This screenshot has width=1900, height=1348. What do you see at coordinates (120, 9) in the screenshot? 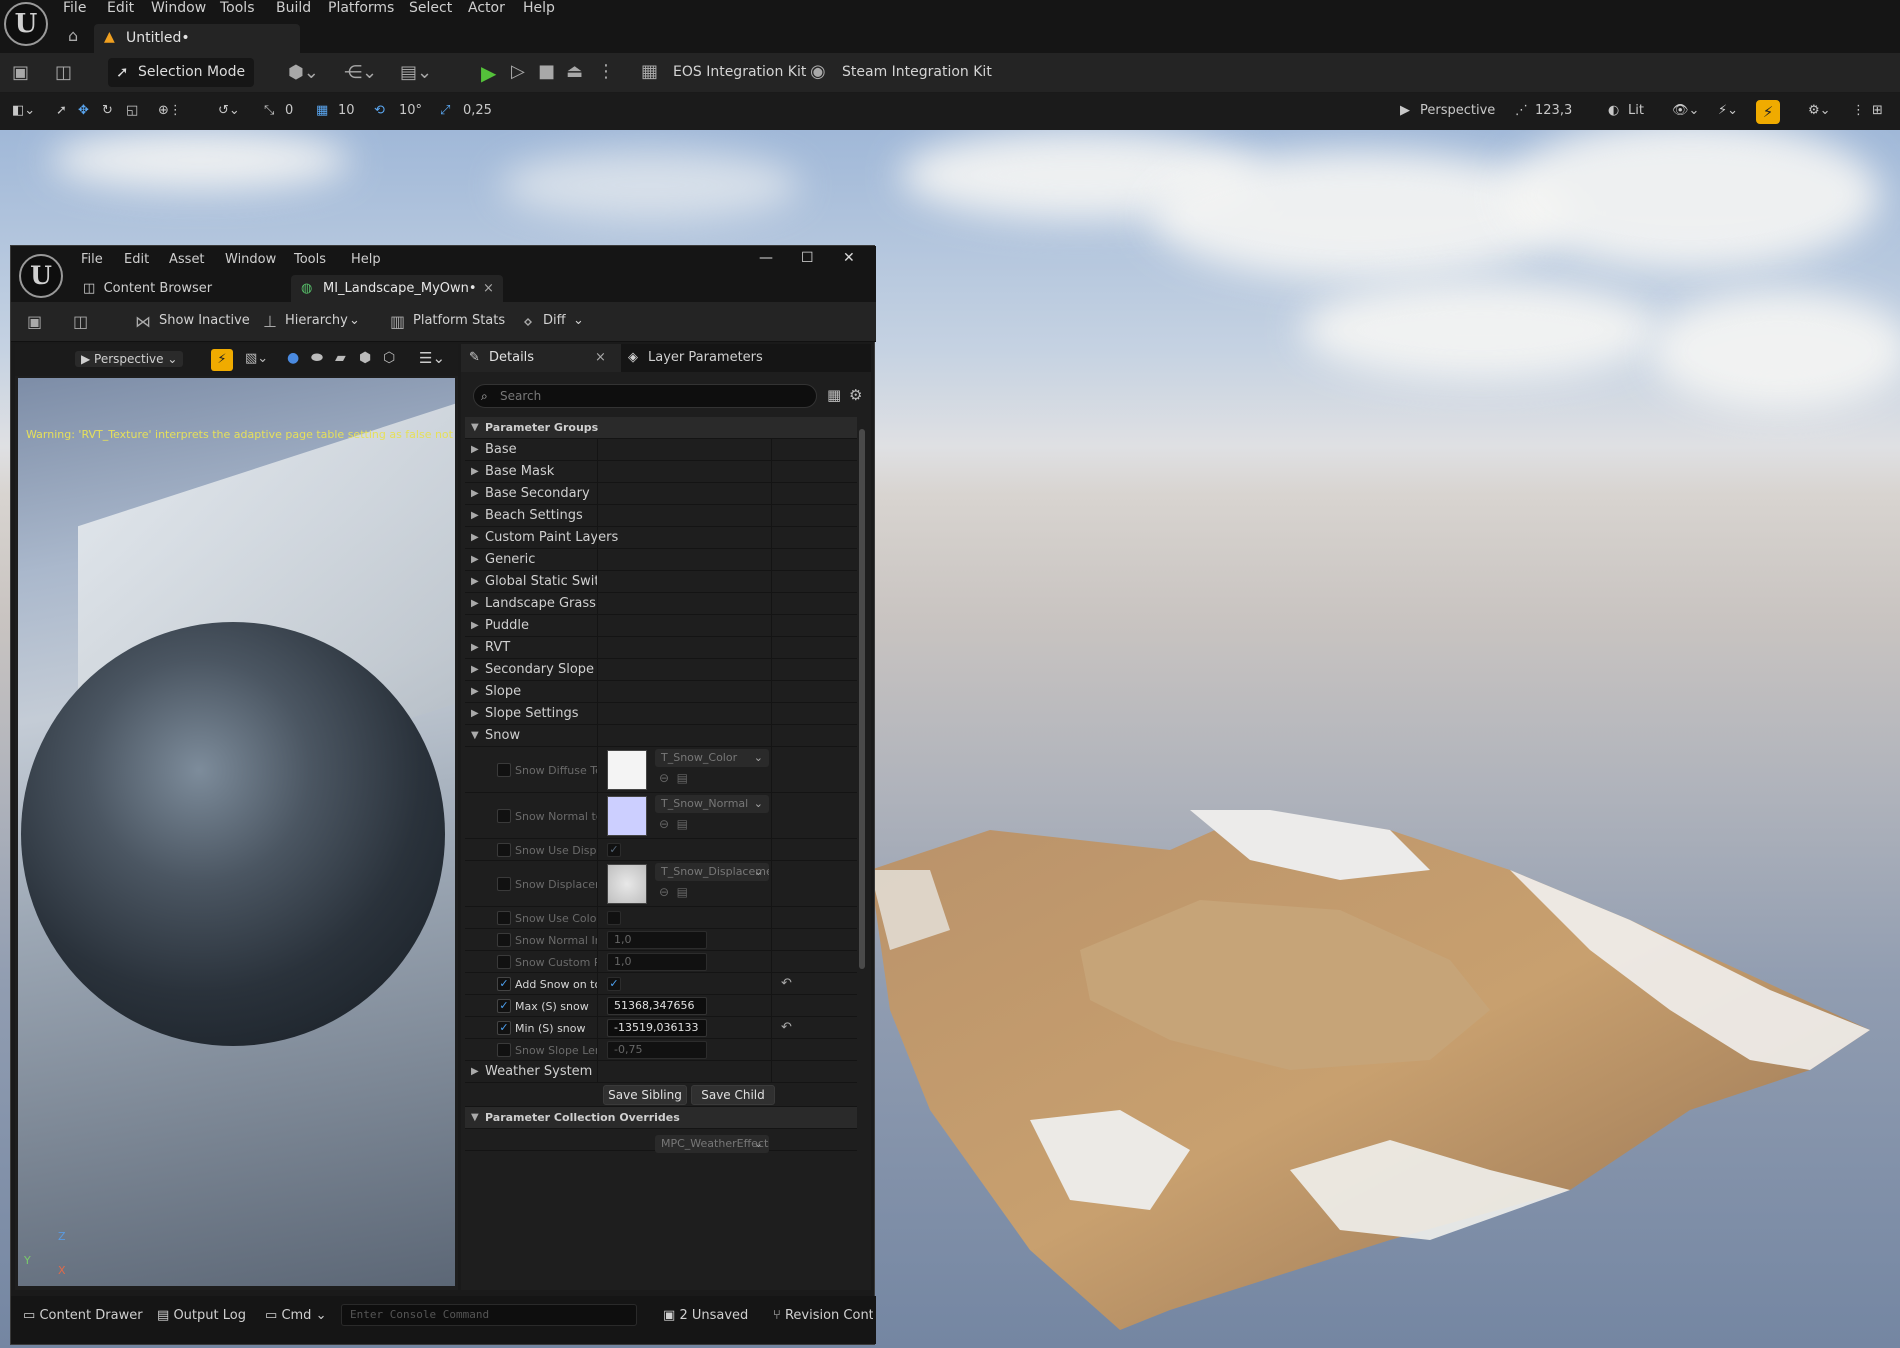
I see `menu-edit: Edit` at bounding box center [120, 9].